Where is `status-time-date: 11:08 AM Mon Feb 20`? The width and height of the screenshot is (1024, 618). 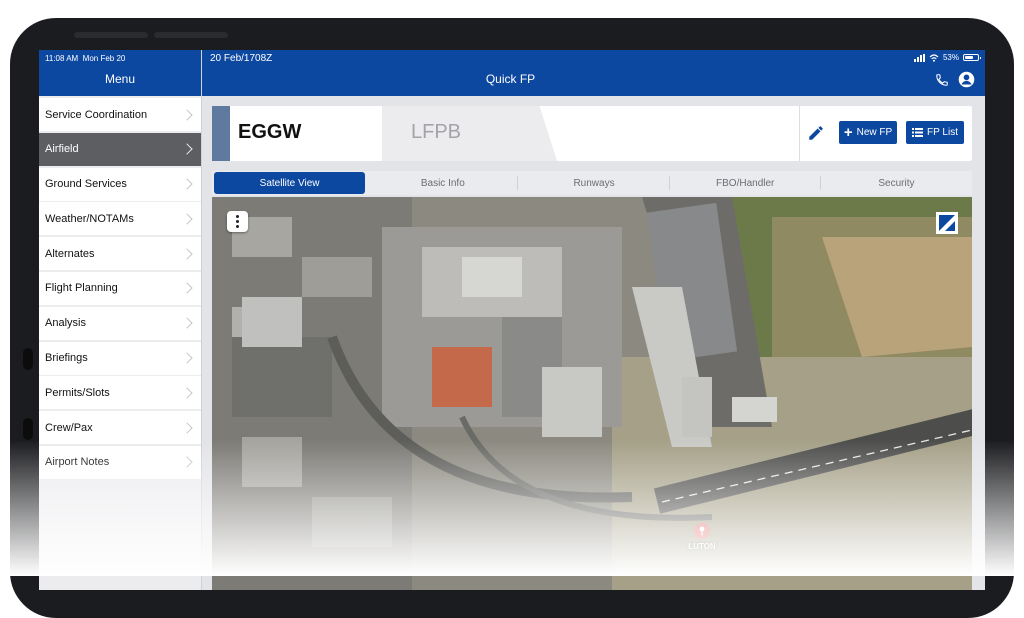
status-time-date: 11:08 AM Mon Feb 20 is located at coordinates (85, 58).